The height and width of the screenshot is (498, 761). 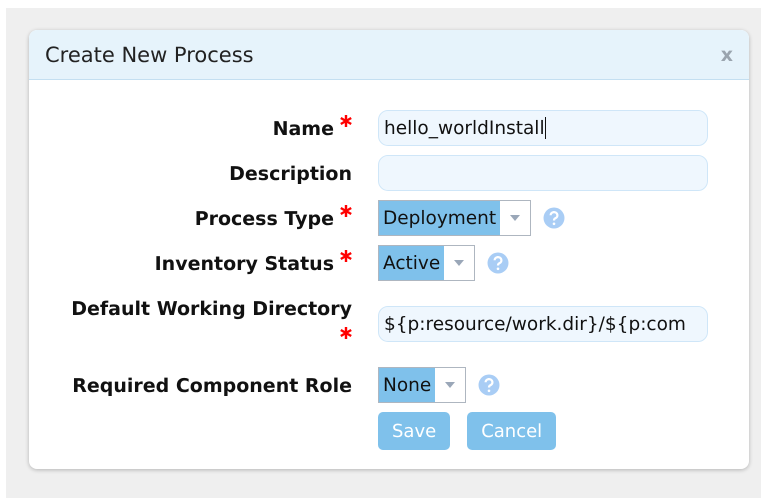 I want to click on dropdown: Deployment, so click(x=455, y=218).